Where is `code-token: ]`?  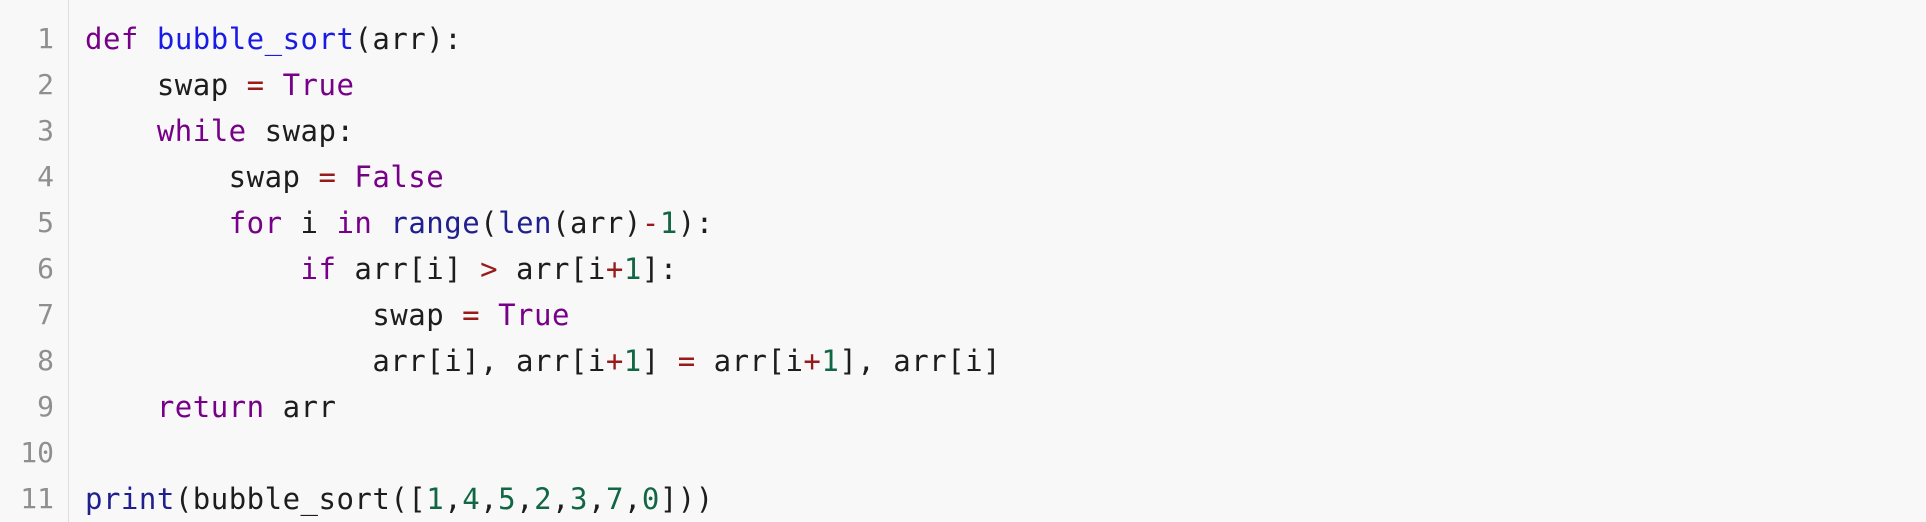
code-token: ] is located at coordinates (659, 361).